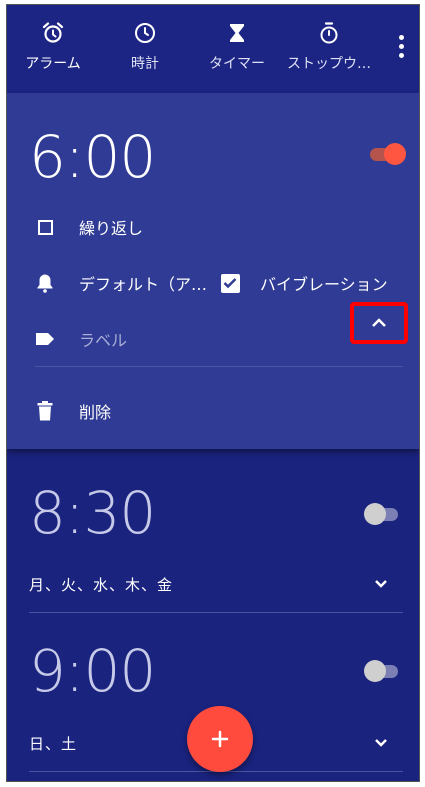  I want to click on label-row: ラベル, so click(81, 339).